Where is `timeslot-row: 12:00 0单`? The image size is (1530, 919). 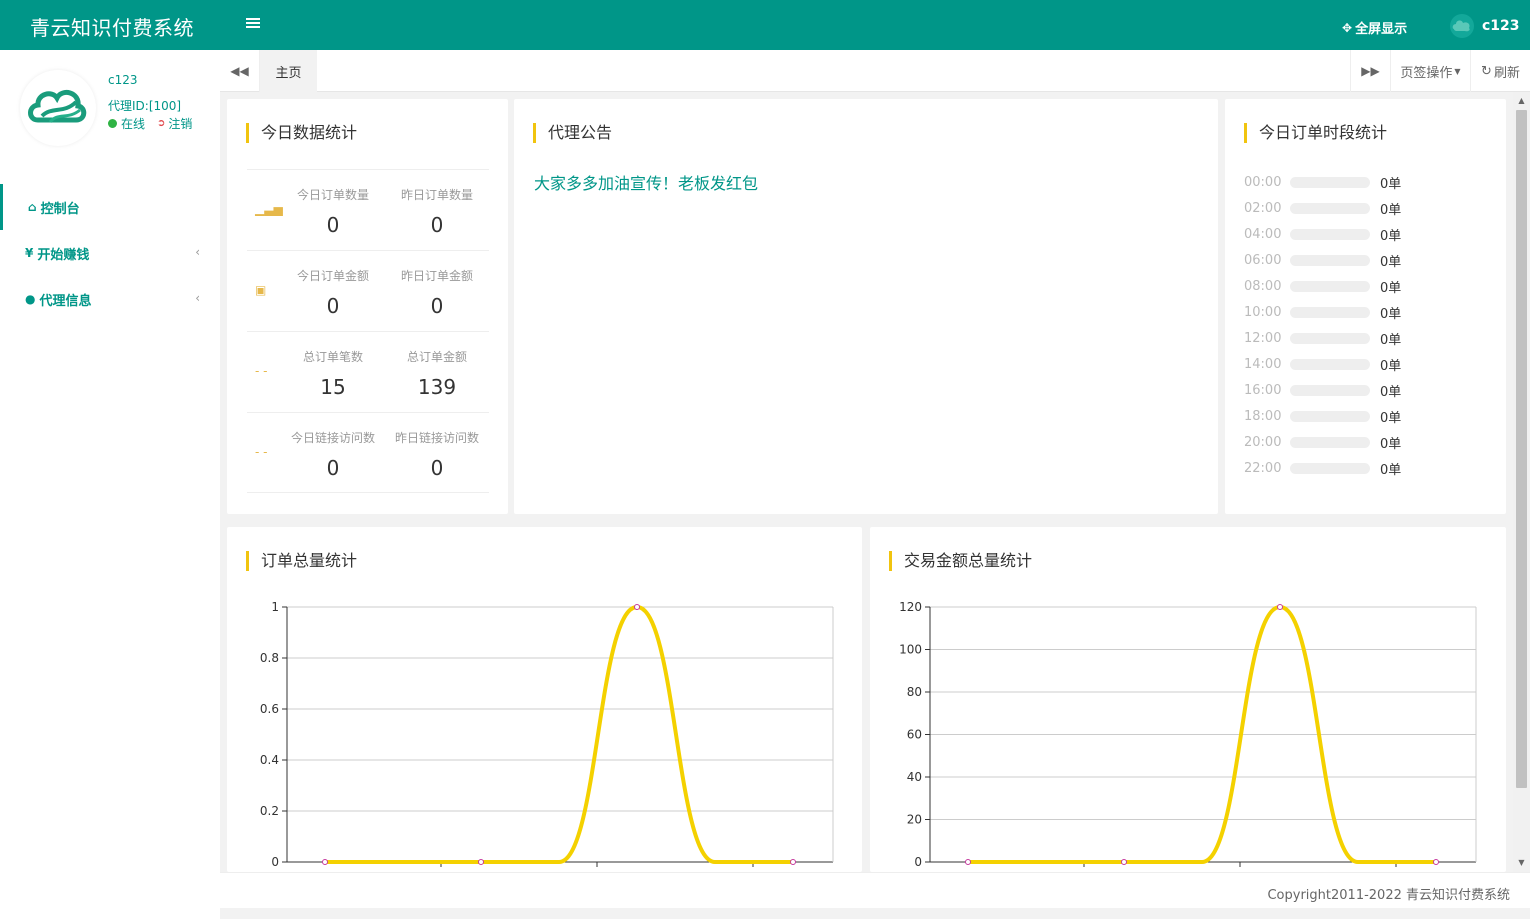 timeslot-row: 12:00 0单 is located at coordinates (1323, 338).